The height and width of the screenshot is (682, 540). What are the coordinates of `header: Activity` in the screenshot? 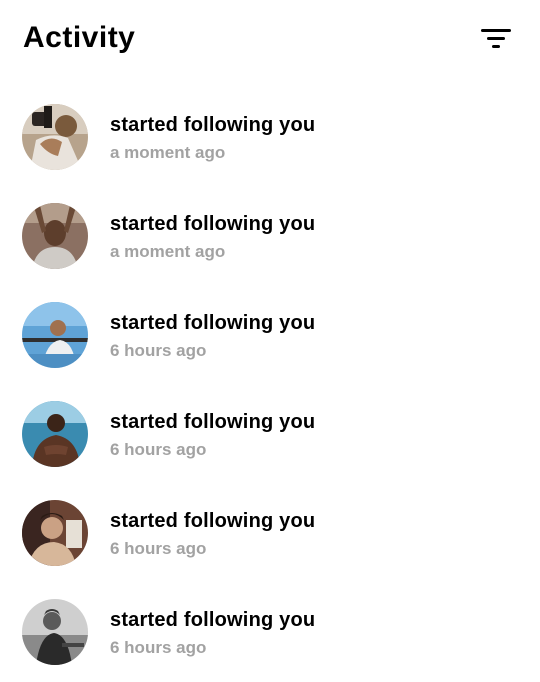 It's located at (270, 40).